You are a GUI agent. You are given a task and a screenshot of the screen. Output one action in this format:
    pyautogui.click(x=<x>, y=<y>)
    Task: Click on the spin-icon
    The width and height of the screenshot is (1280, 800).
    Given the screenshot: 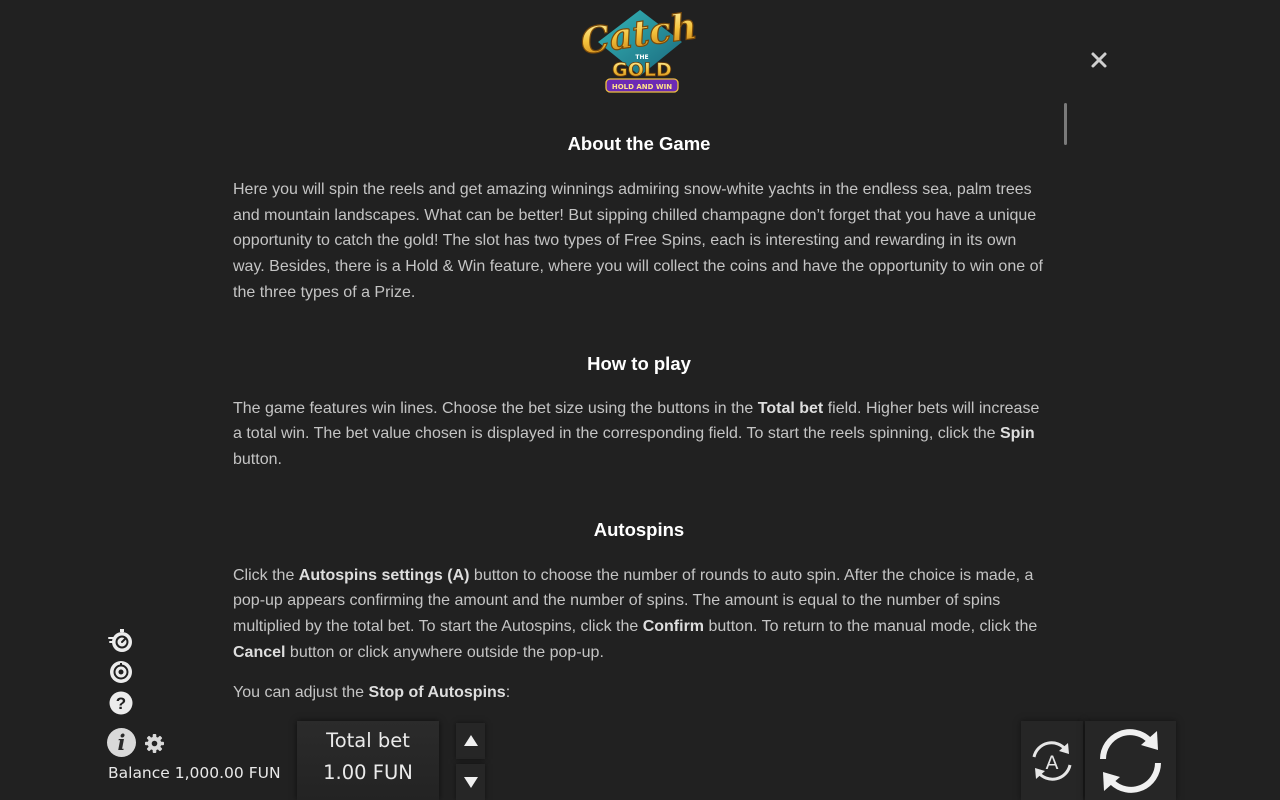 What is the action you would take?
    pyautogui.click(x=1130, y=761)
    